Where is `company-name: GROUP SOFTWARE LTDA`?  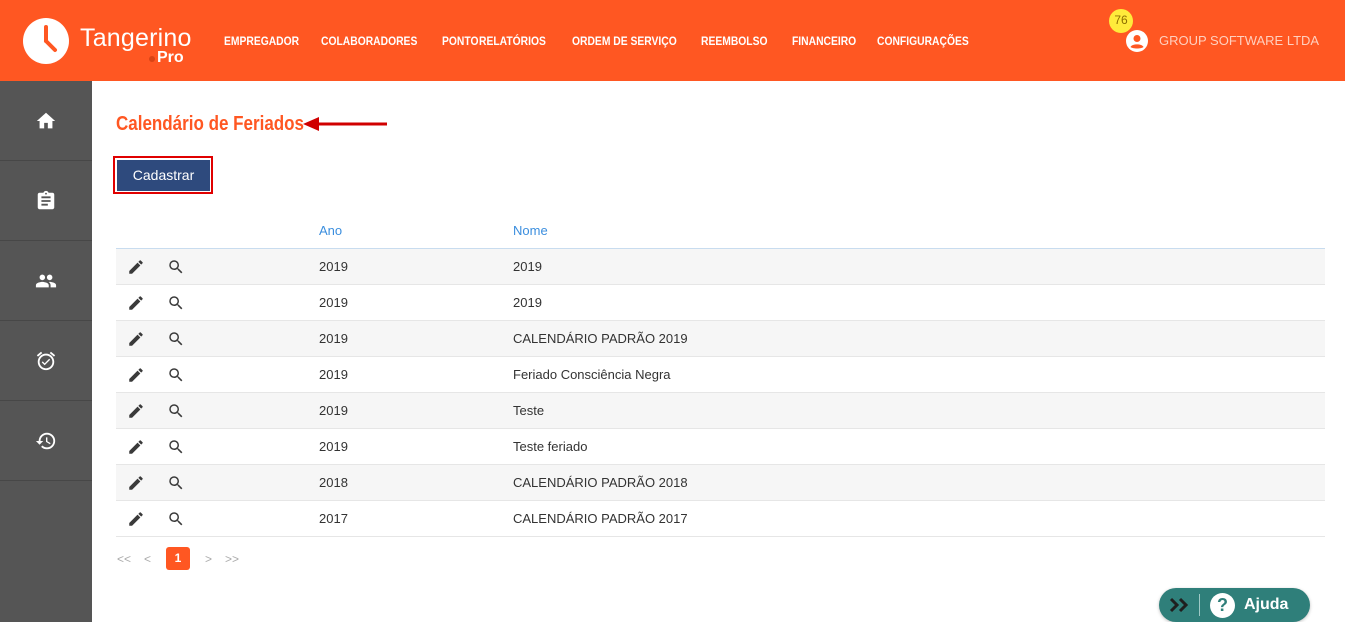
company-name: GROUP SOFTWARE LTDA is located at coordinates (1239, 40).